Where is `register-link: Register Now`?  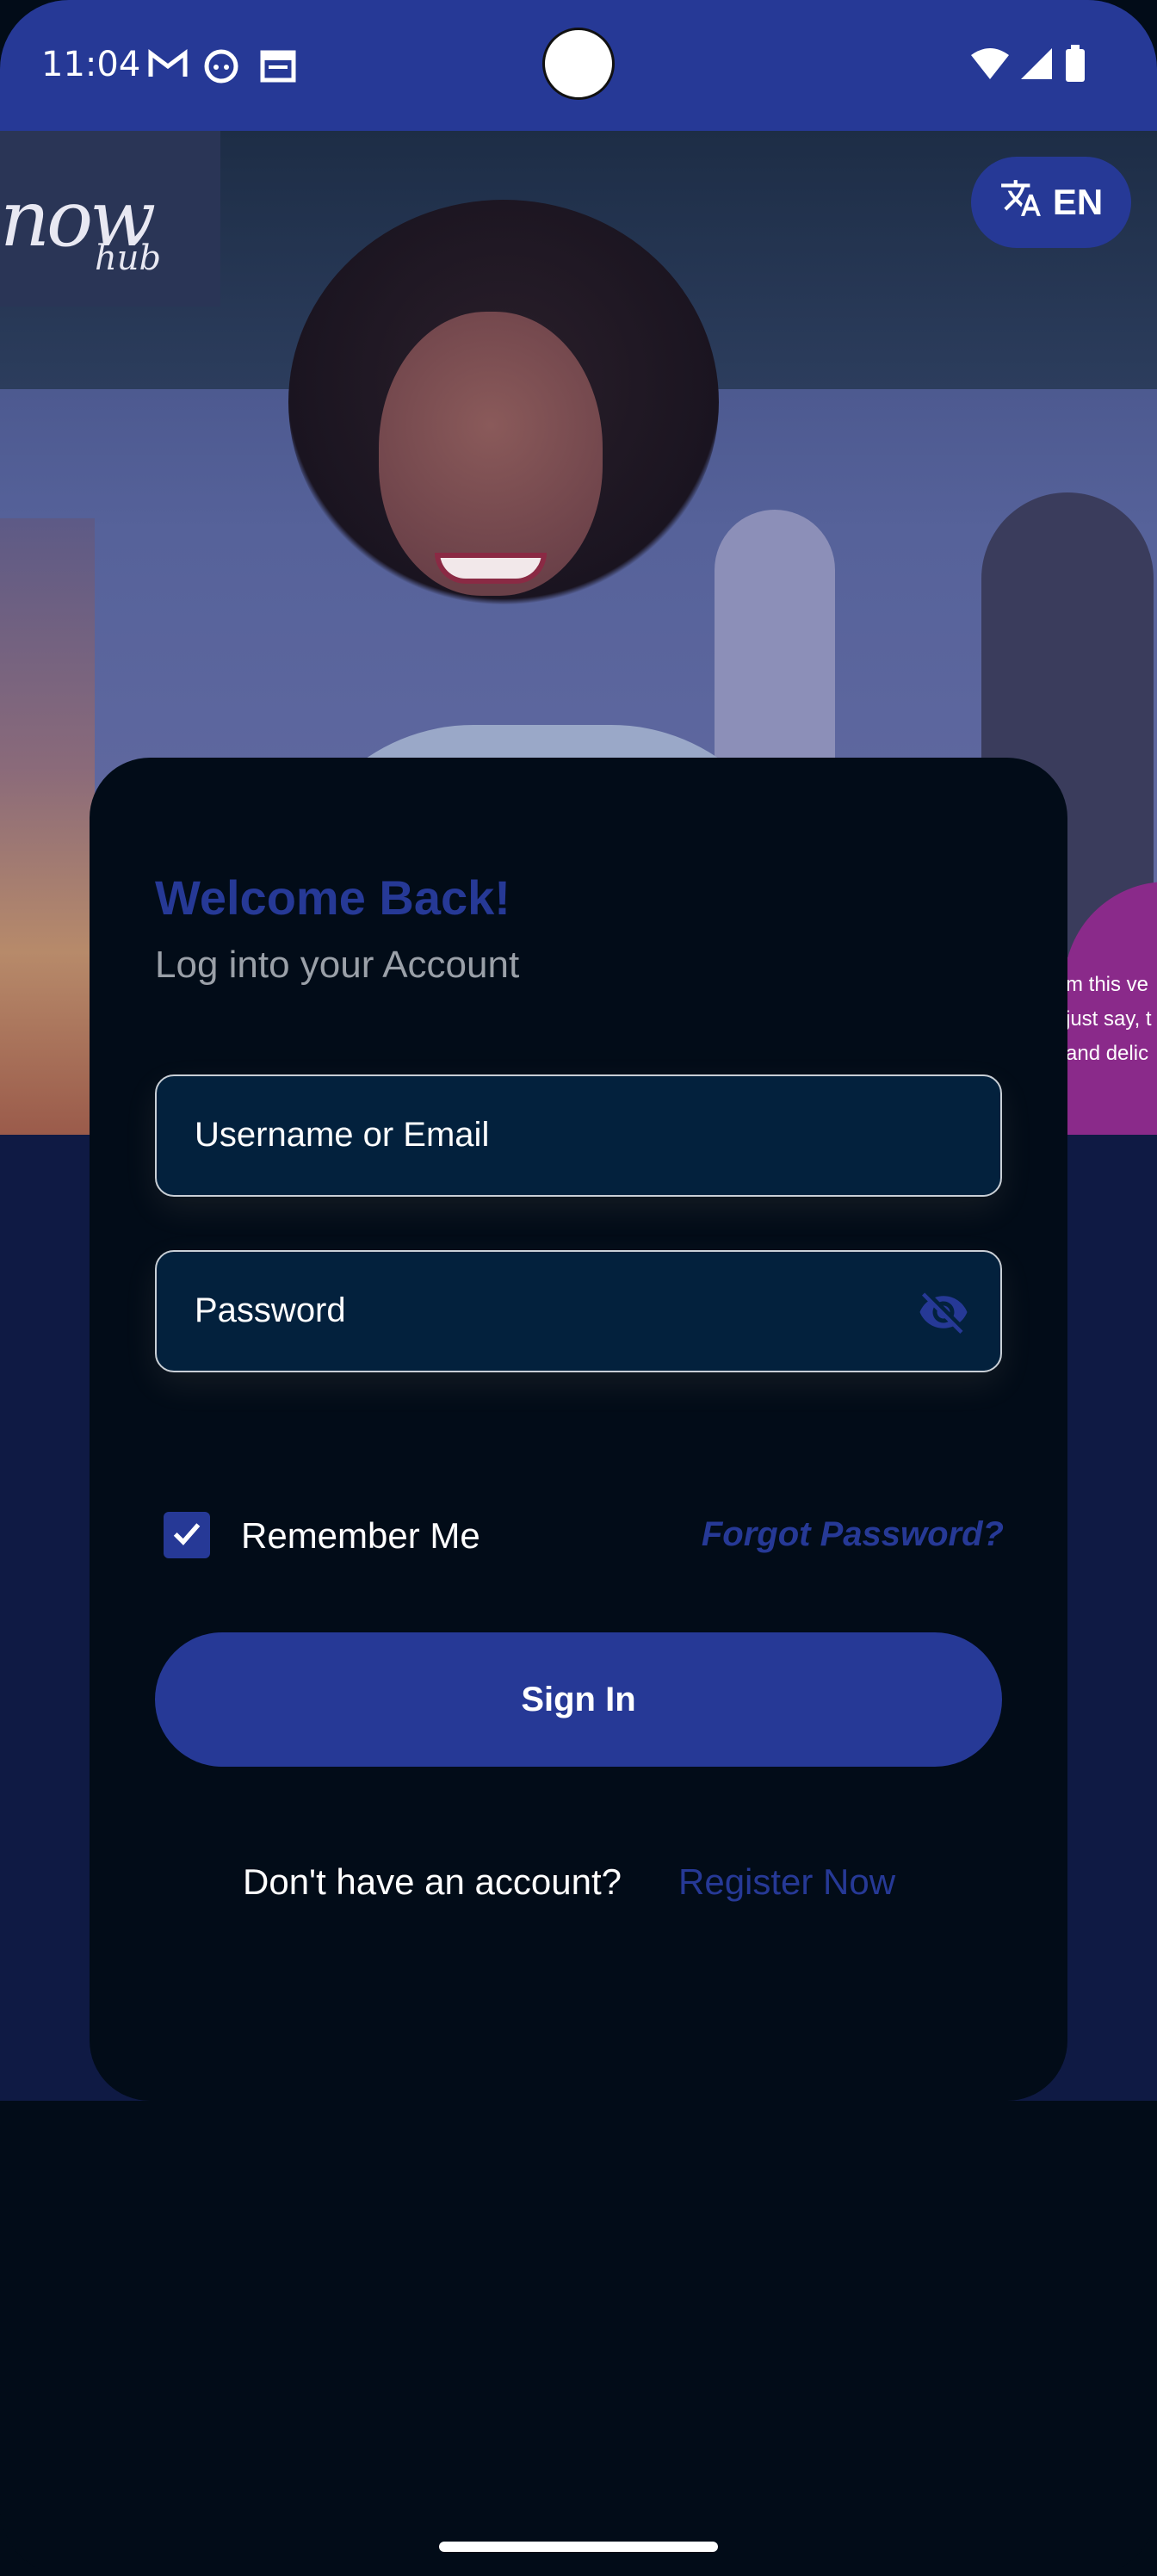
register-link: Register Now is located at coordinates (787, 1882).